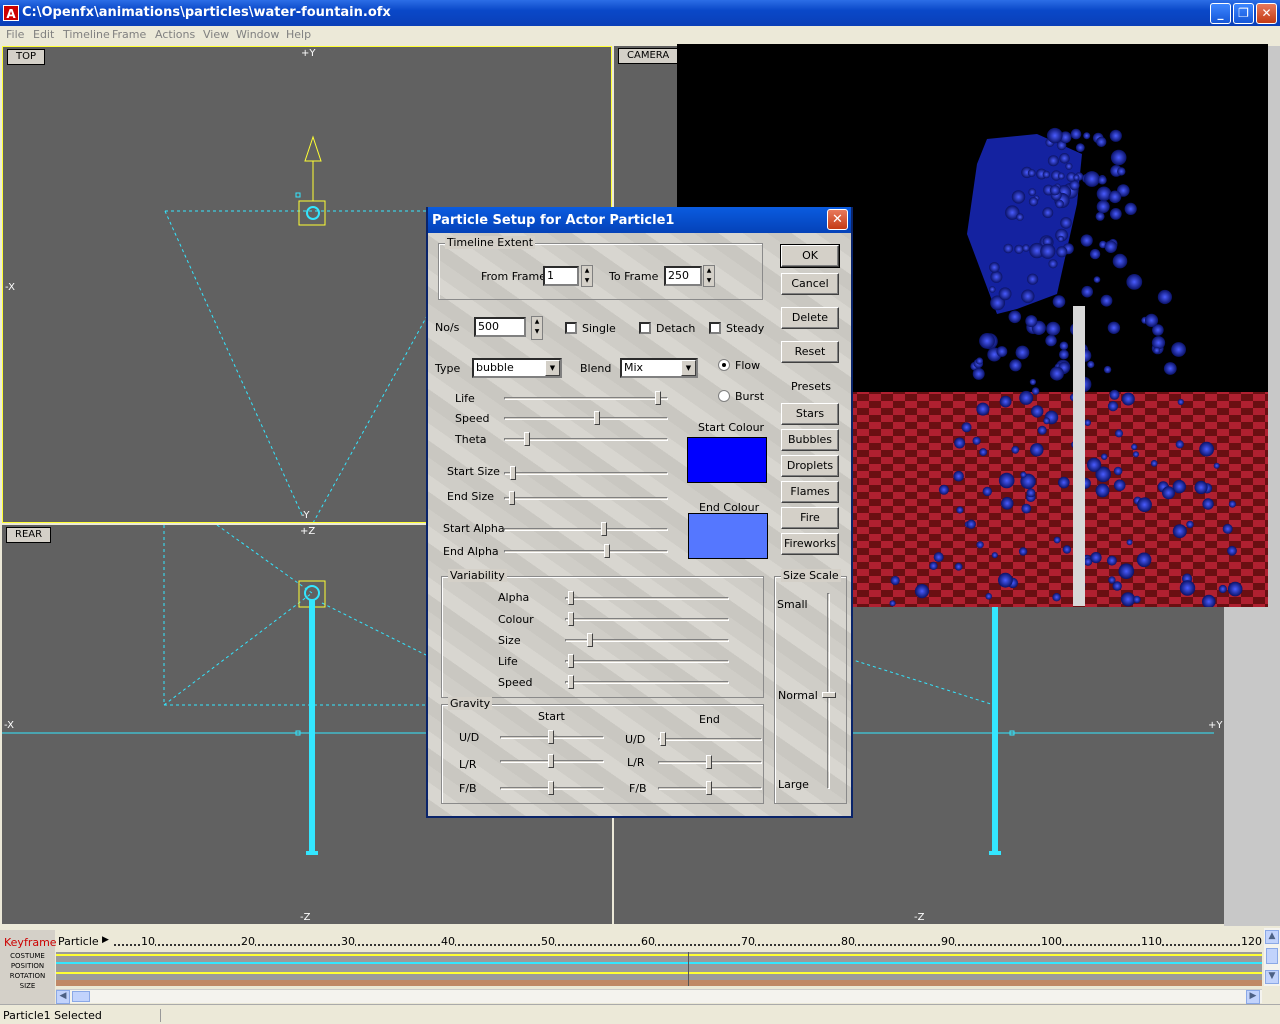 The width and height of the screenshot is (1280, 1024). I want to click on dialog-close-button: ✕, so click(837, 219).